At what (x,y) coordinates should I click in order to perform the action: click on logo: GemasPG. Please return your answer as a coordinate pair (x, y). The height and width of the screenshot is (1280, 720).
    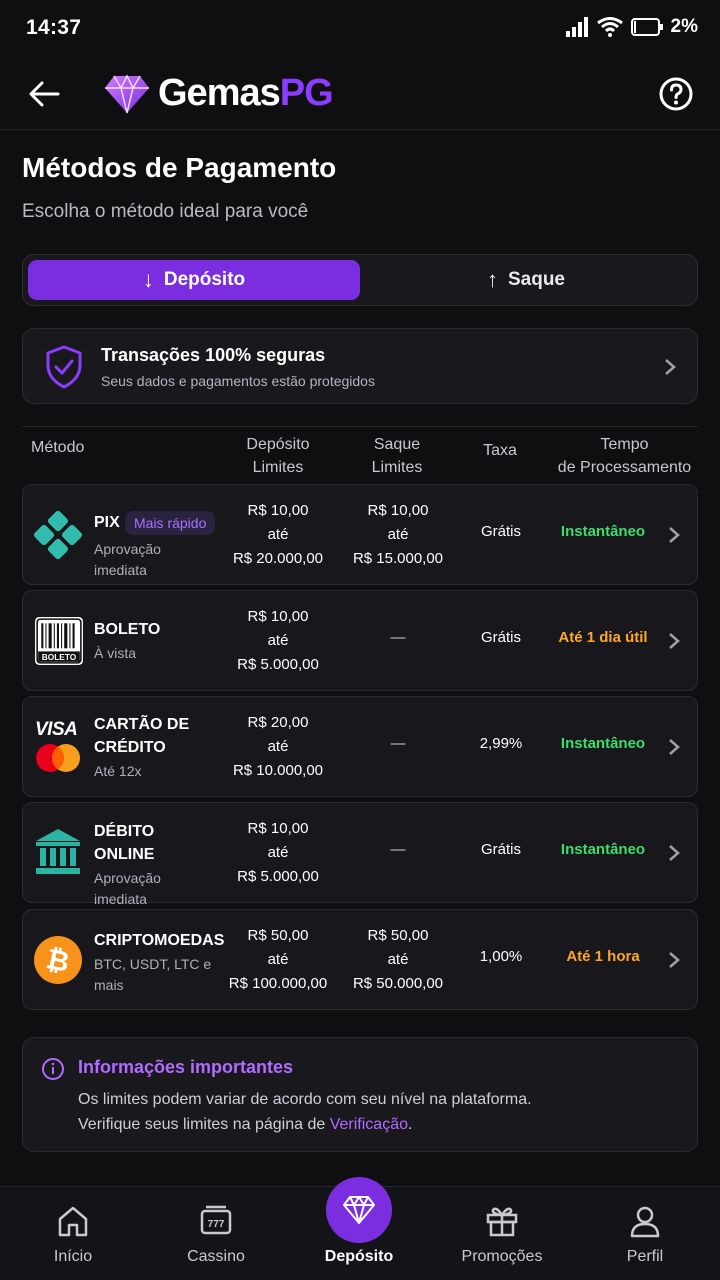
    Looking at the image, I should click on (219, 93).